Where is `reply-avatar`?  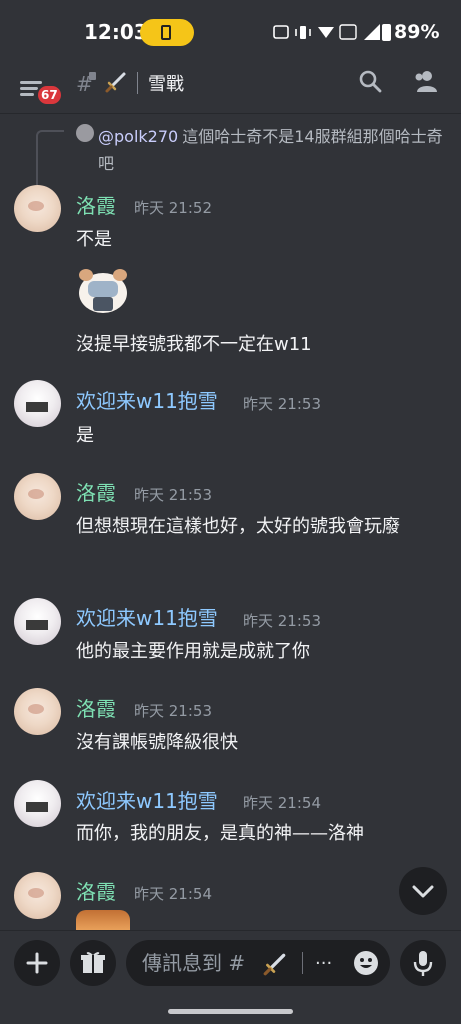
reply-avatar is located at coordinates (85, 133).